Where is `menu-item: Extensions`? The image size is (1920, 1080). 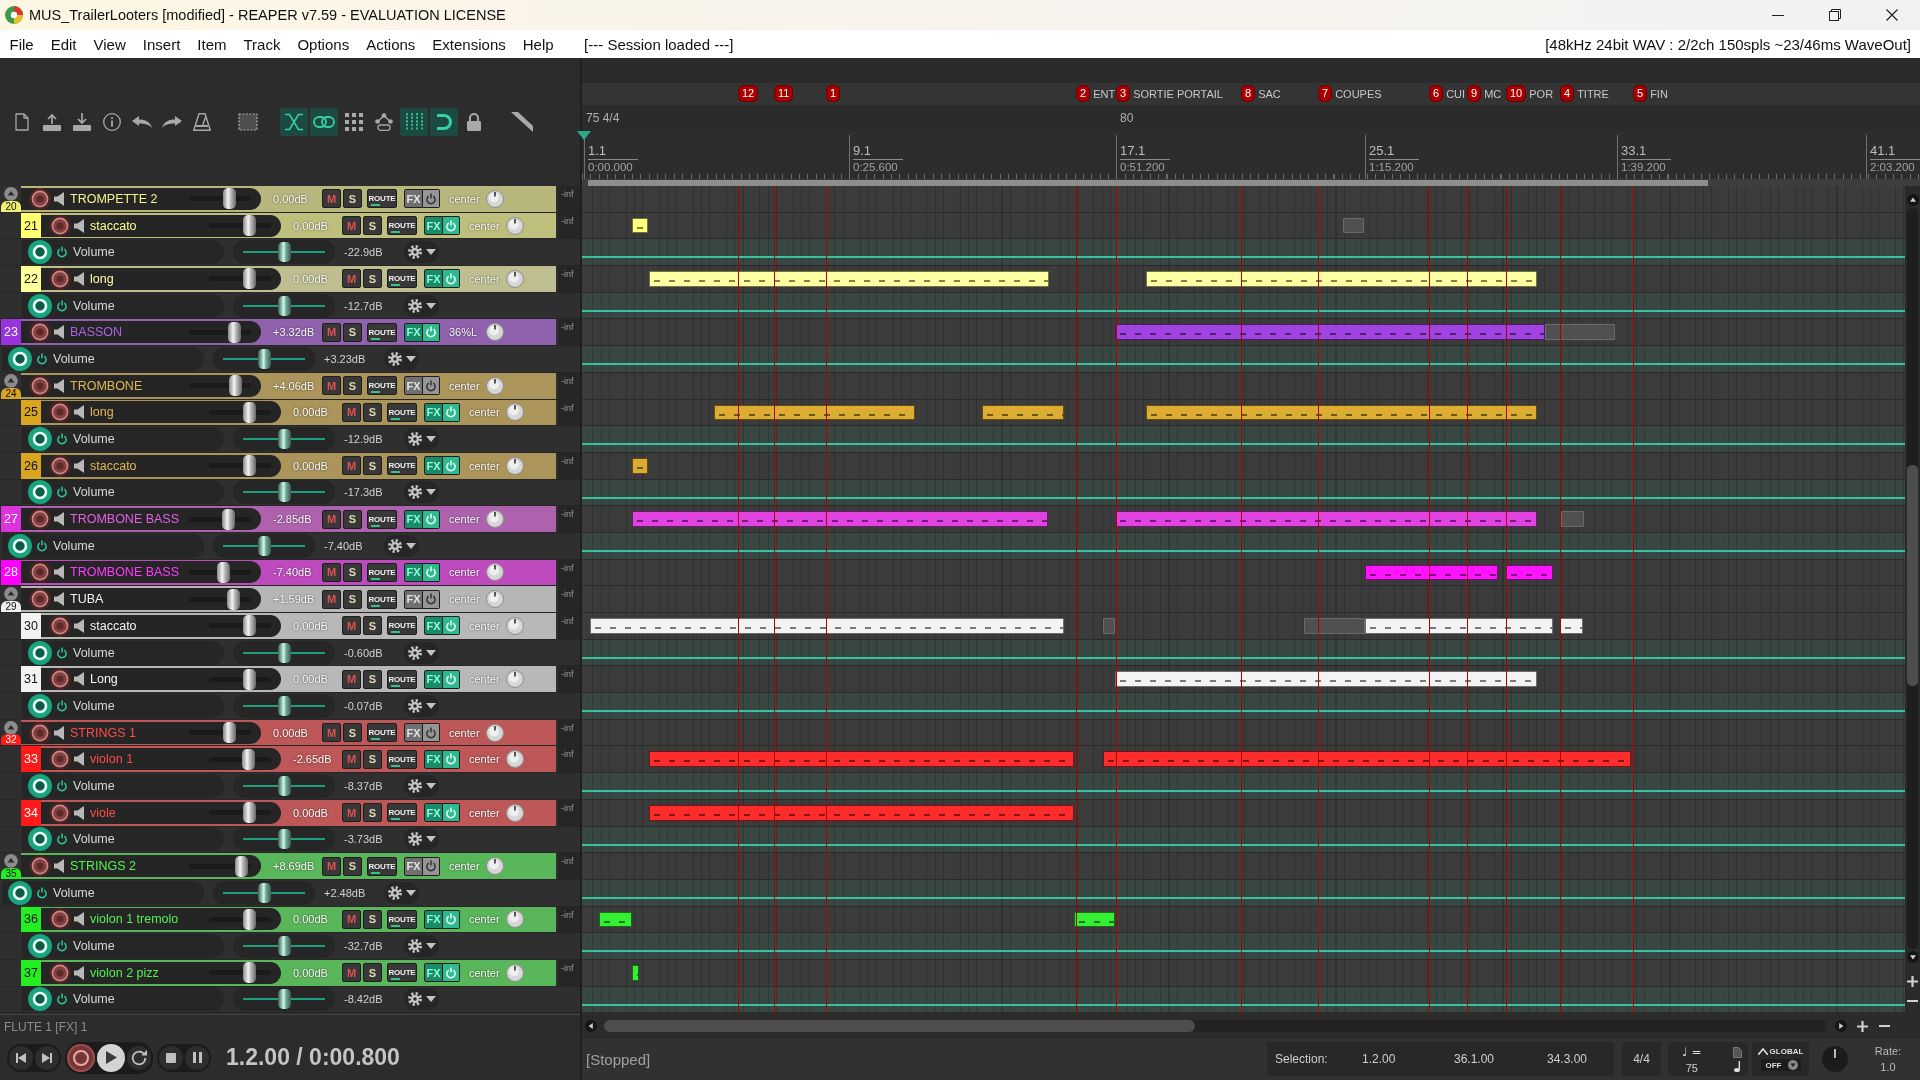
menu-item: Extensions is located at coordinates (469, 44).